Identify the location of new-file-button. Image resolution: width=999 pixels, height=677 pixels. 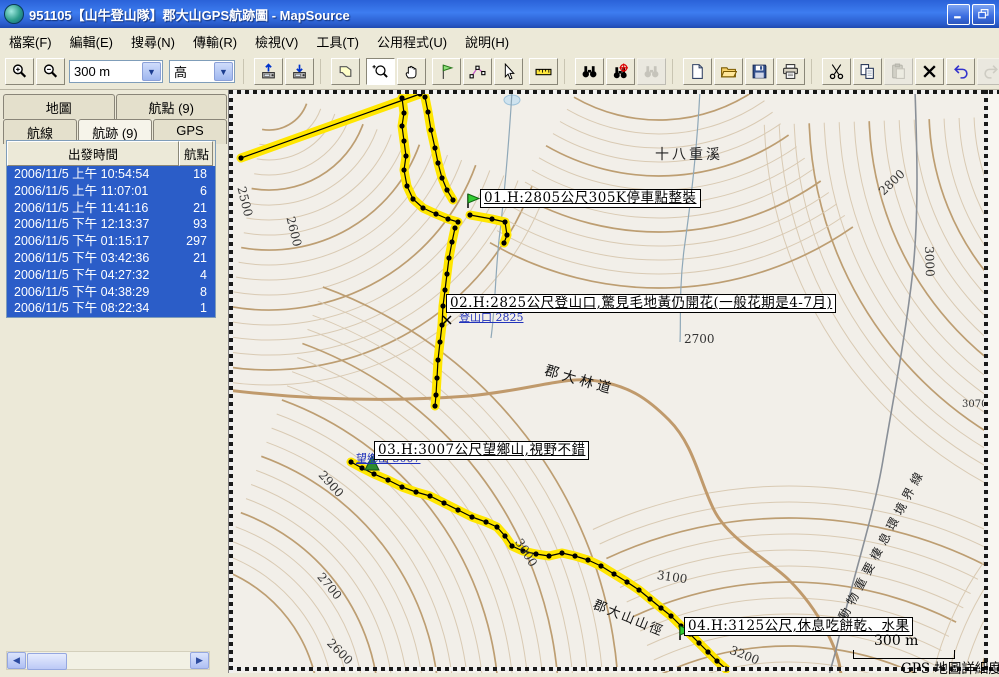
(697, 71).